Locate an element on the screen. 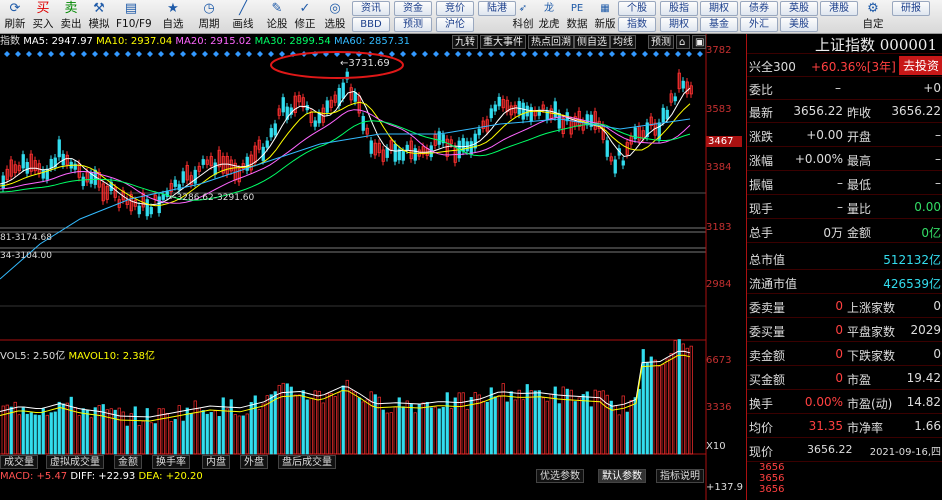 The image size is (942, 500). tag-jiuzhuan: 九转 is located at coordinates (465, 42).